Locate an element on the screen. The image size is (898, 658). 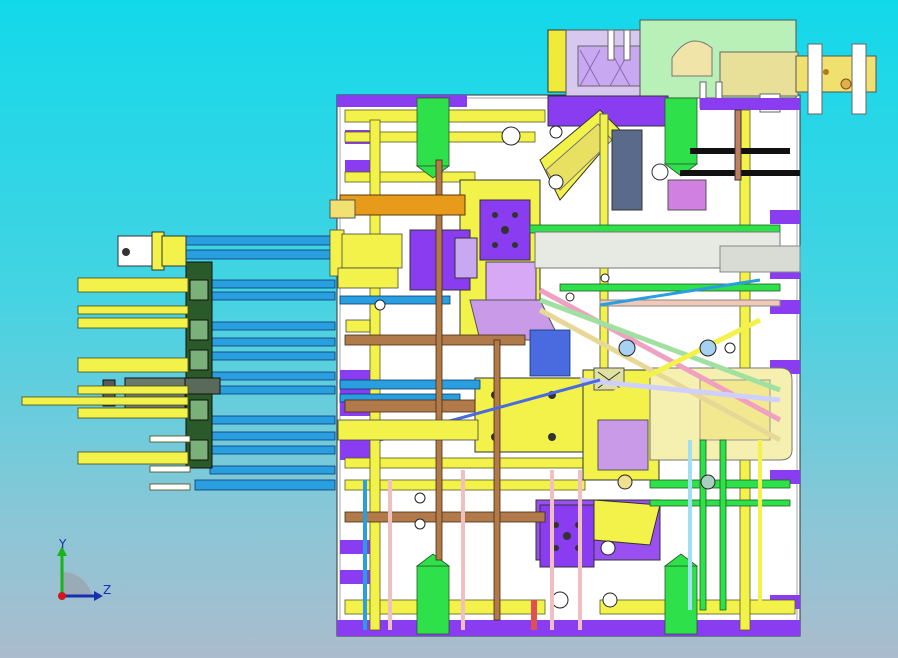
x-axis-dot-icon is located at coordinates (62, 596).